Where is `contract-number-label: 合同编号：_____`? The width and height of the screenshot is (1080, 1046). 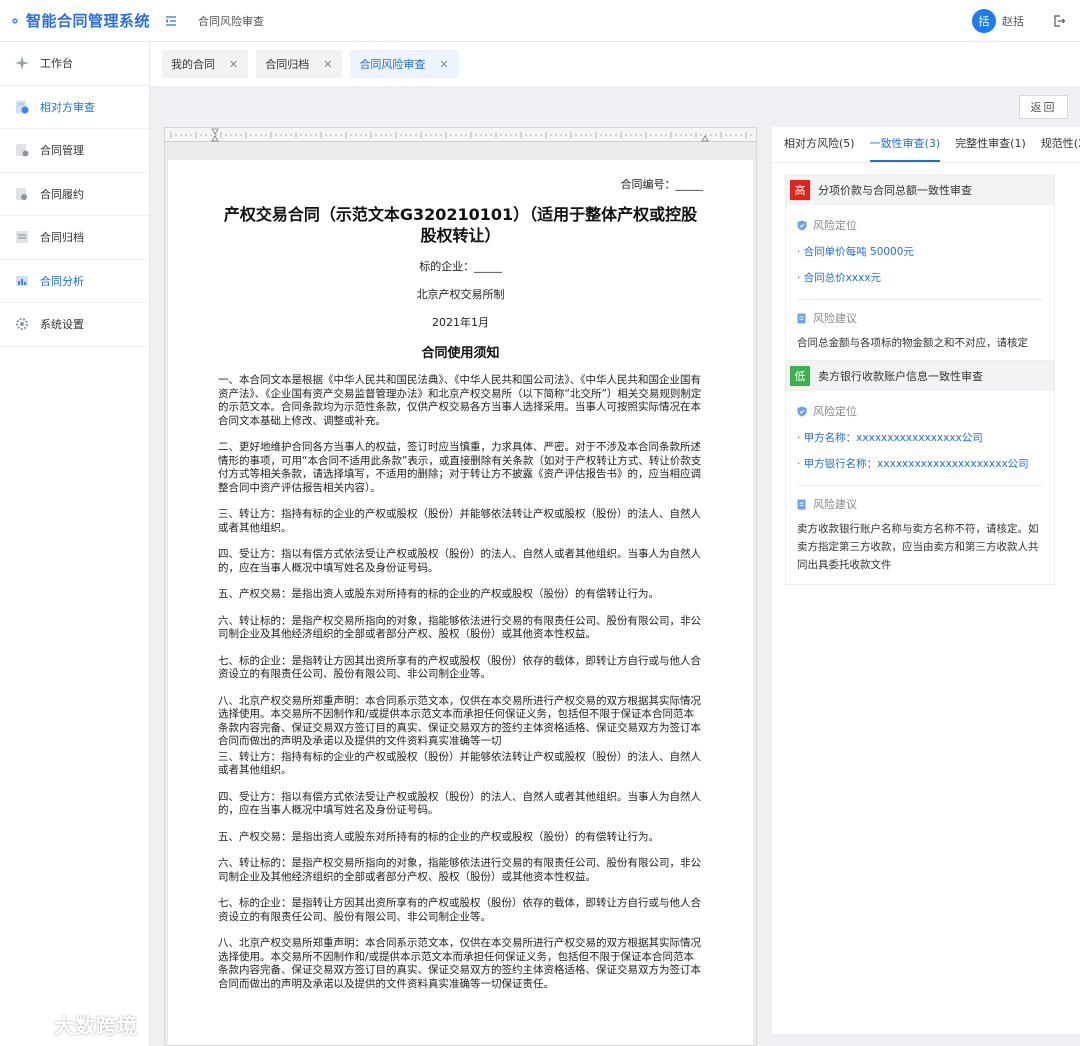 contract-number-label: 合同编号：_____ is located at coordinates (662, 184).